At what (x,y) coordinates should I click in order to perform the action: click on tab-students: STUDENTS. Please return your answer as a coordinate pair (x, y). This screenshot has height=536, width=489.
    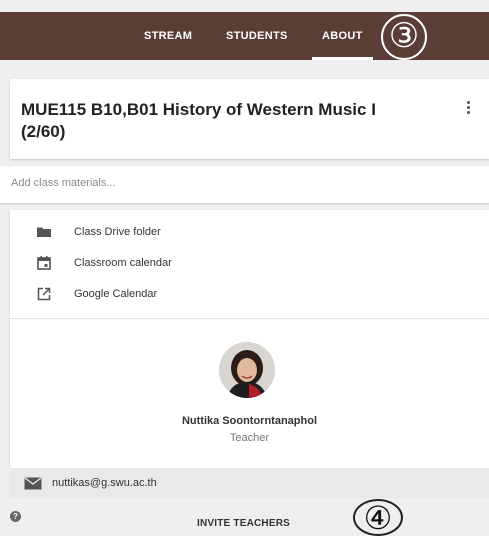
    Looking at the image, I should click on (257, 36).